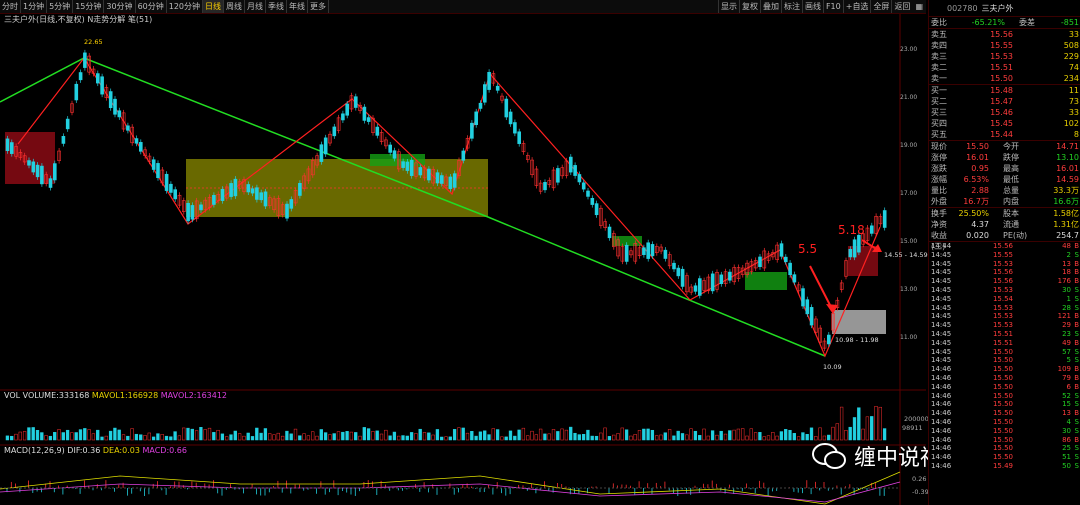  Describe the element at coordinates (1005, 307) in the screenshot. I see `tick-row: 14:45 15.53 28 S` at that location.